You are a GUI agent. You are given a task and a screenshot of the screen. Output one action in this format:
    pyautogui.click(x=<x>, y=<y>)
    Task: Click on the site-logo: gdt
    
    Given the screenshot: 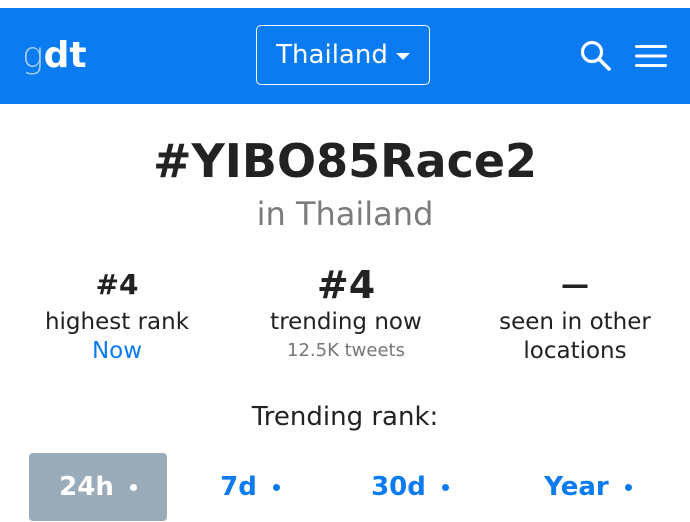 What is the action you would take?
    pyautogui.click(x=54, y=56)
    